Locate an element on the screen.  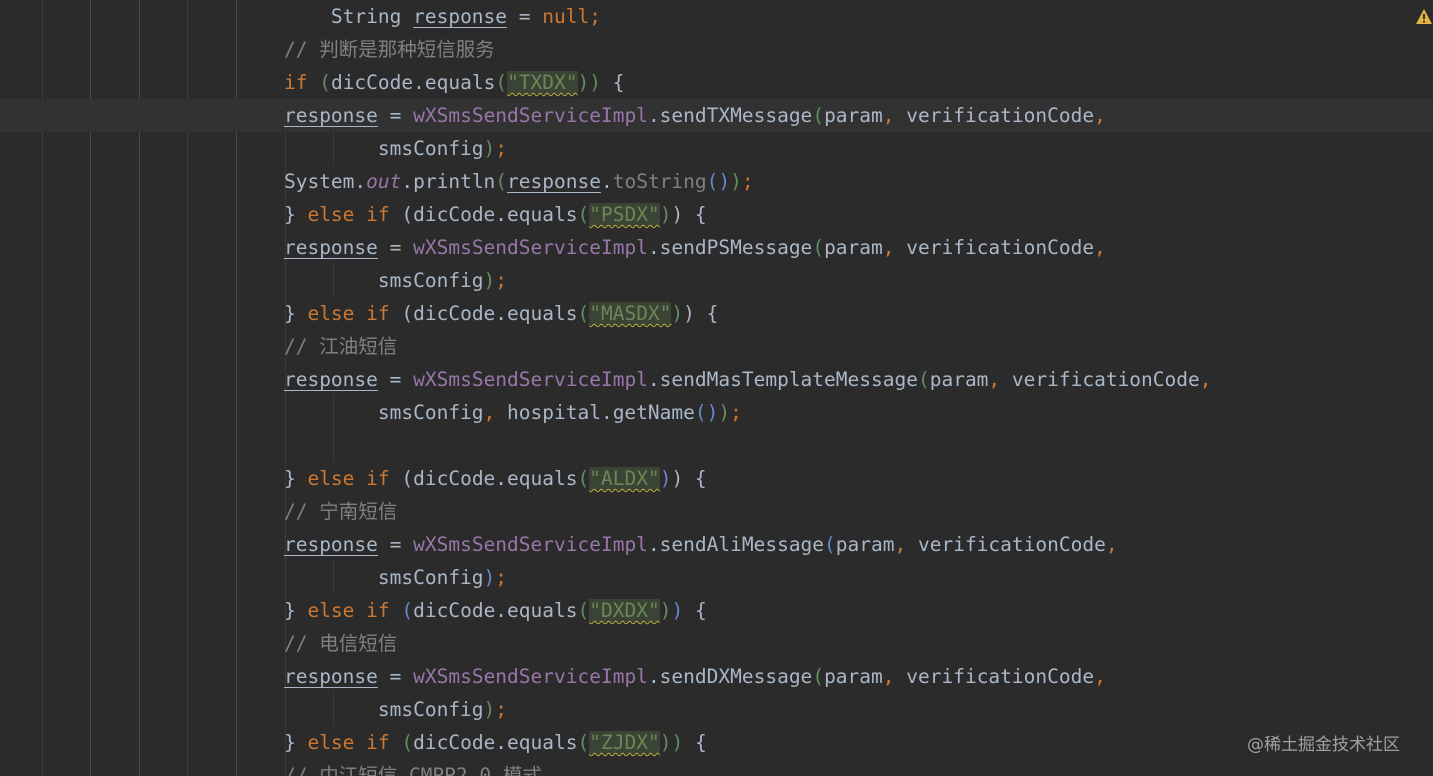
code-text: // 判断是那种短信服务 is located at coordinates (366, 49).